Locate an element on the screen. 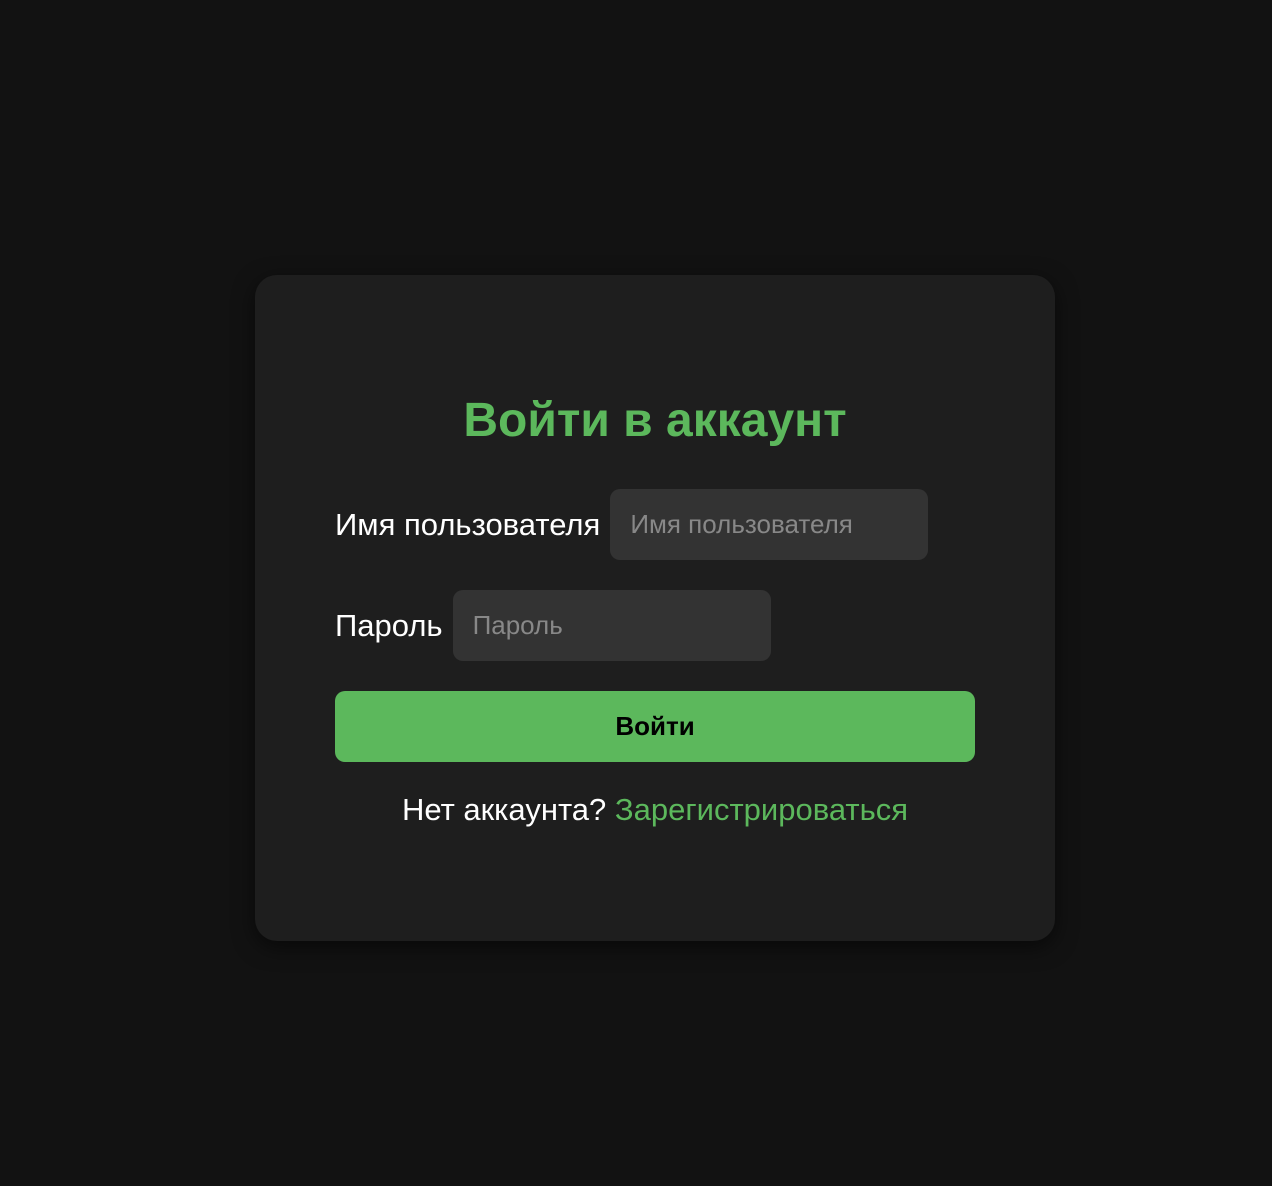 The image size is (1272, 1186). register-prompt-text: Нет аккаунта? is located at coordinates (504, 809).